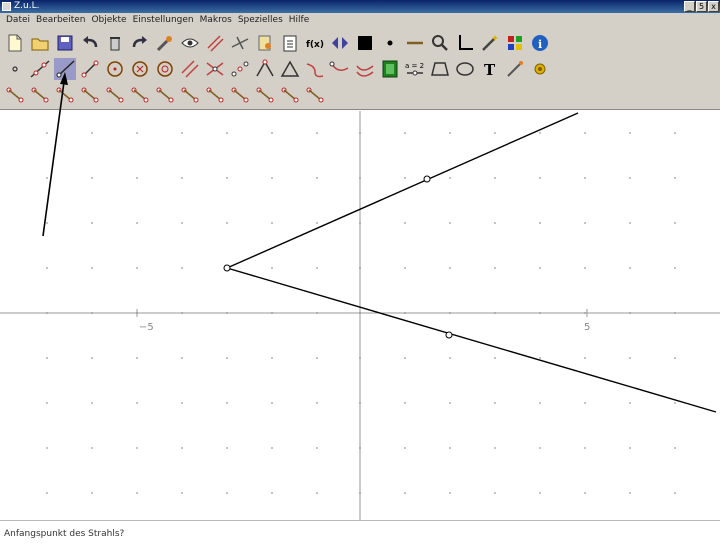 Image resolution: width=720 pixels, height=544 pixels. Describe the element at coordinates (449, 335) in the screenshot. I see `ray-lower-point` at that location.